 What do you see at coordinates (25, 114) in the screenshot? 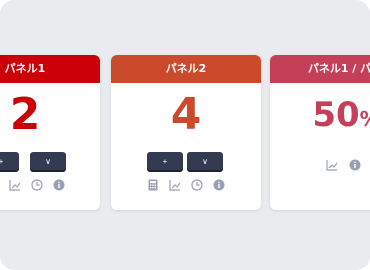
I see `panel-card-1-value-text: 2` at bounding box center [25, 114].